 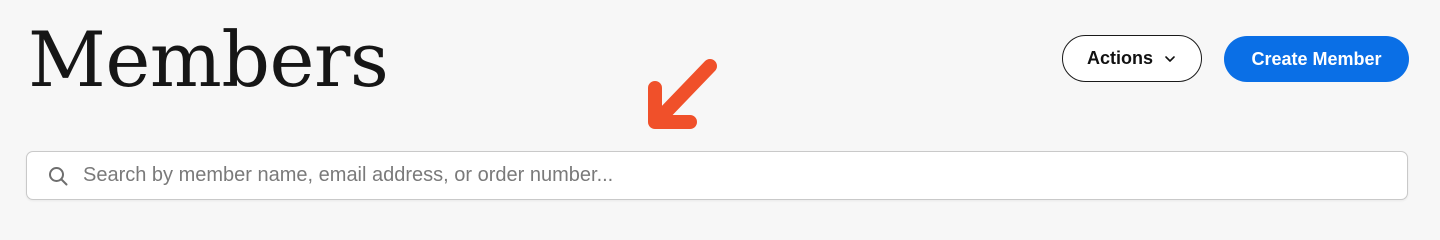 I want to click on search-icon, so click(x=58, y=176).